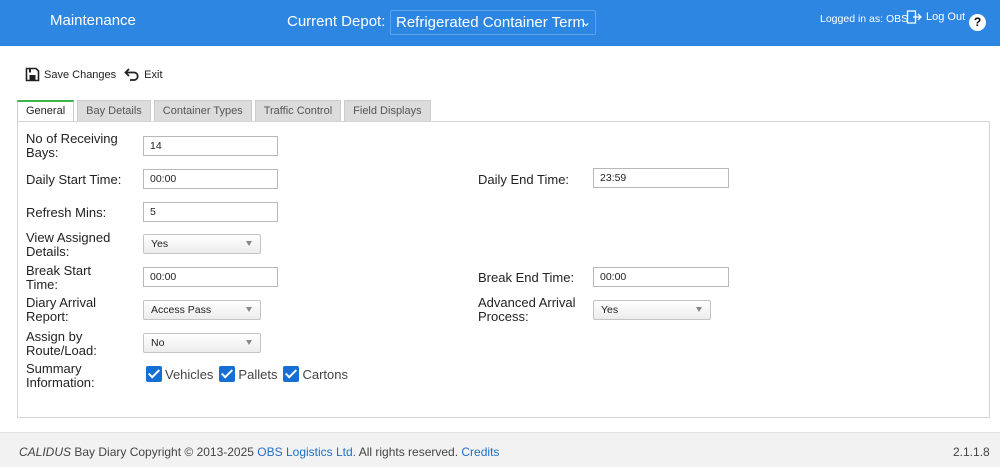 The width and height of the screenshot is (1000, 467). Describe the element at coordinates (661, 178) in the screenshot. I see `daily-end-input: 23:59` at that location.